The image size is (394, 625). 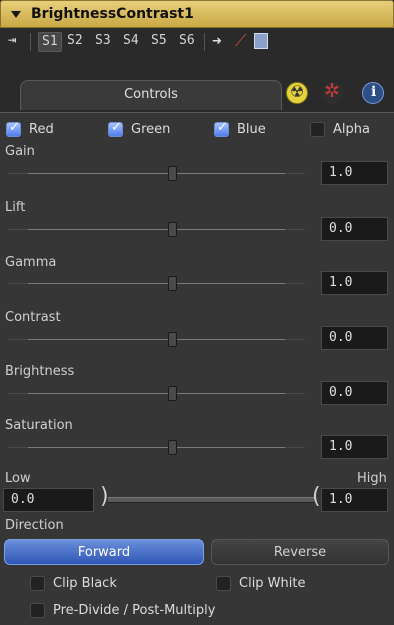 I want to click on saturation-label: Saturation, so click(x=39, y=425).